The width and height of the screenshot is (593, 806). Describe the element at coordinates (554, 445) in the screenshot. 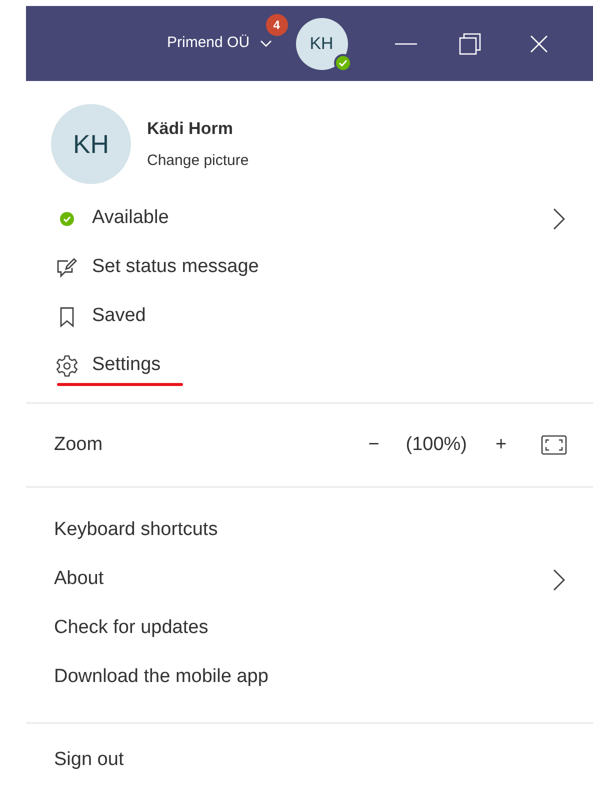

I see `fullscreen-icon` at that location.